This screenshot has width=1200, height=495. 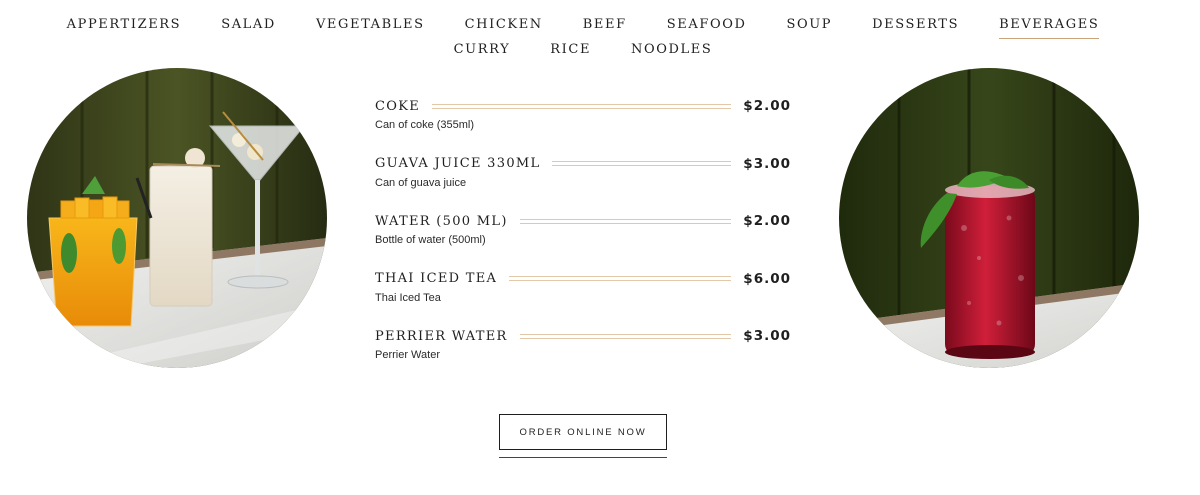 I want to click on item-description: Thai Iced Tea, so click(x=408, y=297).